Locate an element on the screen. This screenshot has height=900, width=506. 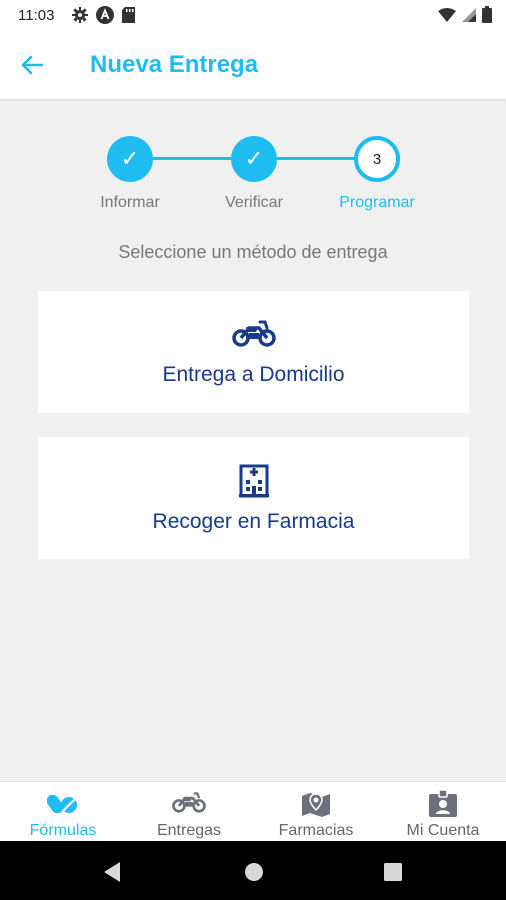
map-pin-icon is located at coordinates (316, 805).